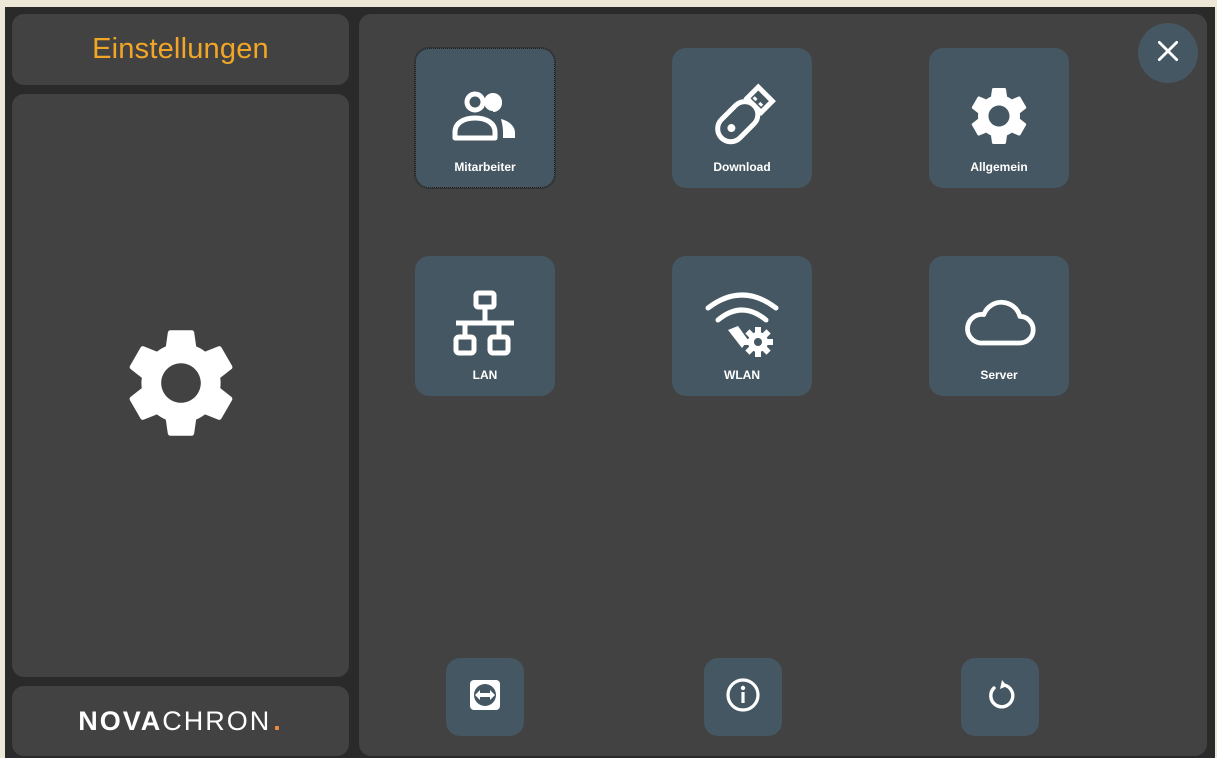  I want to click on close-icon, so click(1168, 53).